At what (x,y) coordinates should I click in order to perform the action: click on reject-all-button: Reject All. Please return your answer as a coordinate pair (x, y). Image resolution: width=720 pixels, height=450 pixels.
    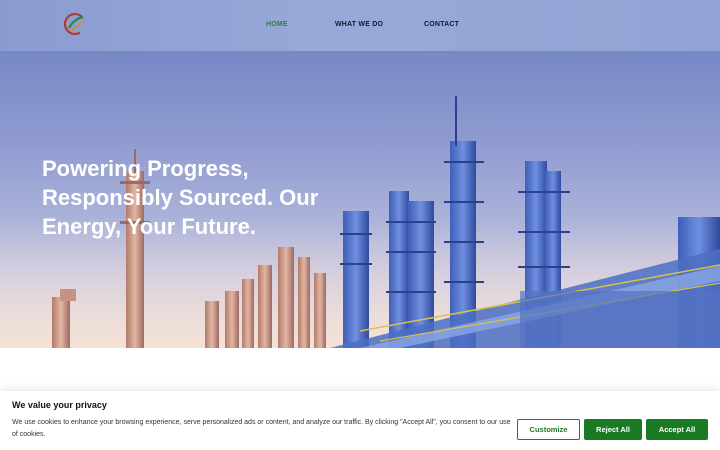
    Looking at the image, I should click on (613, 429).